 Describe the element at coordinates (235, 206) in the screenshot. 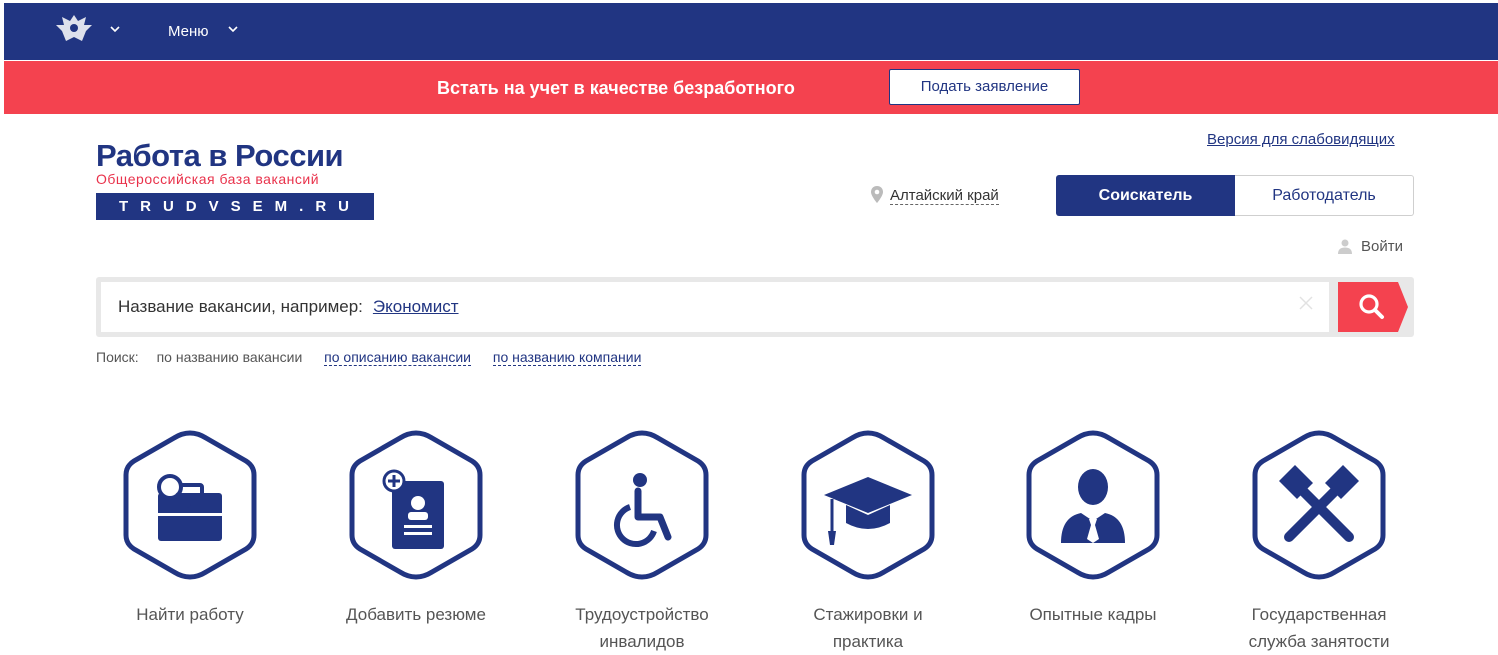

I see `logo-domain: TRUDVSEM.RU` at that location.